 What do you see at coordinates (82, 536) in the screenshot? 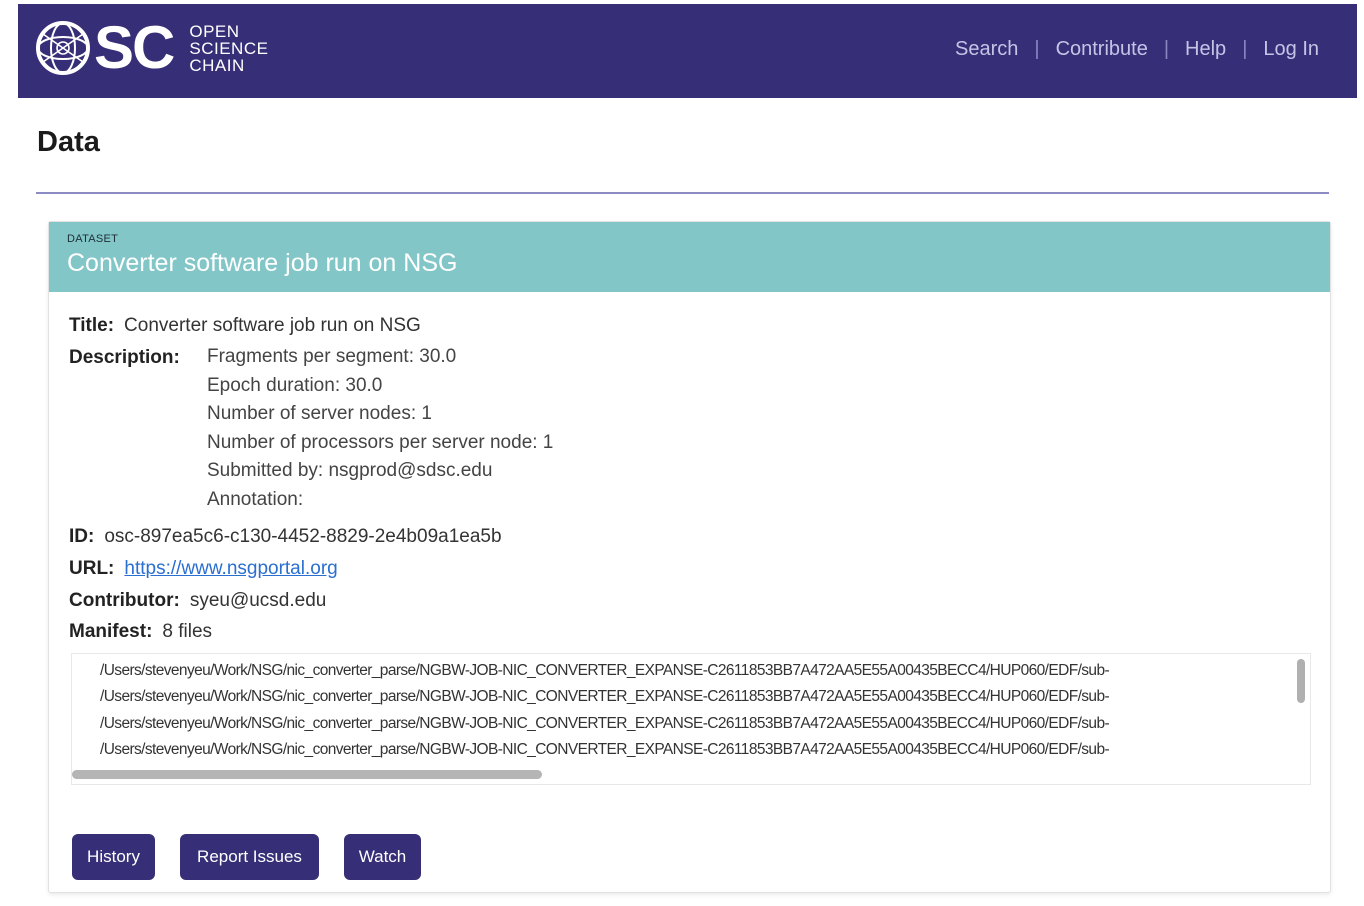
I see `id-label: ID:` at bounding box center [82, 536].